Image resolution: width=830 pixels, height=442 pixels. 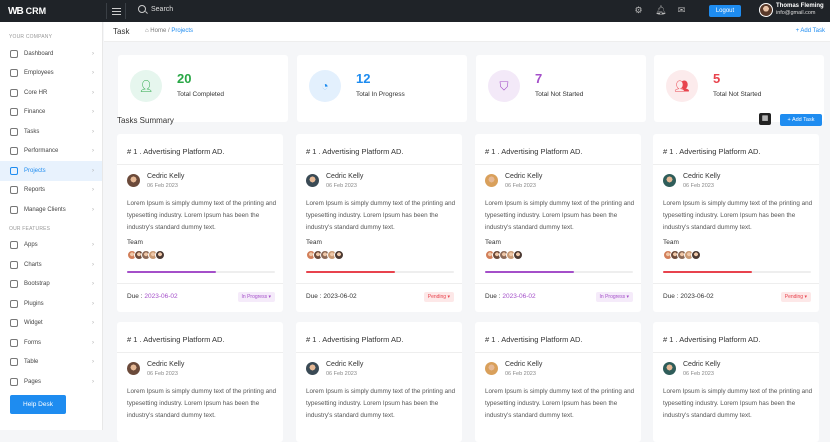 What do you see at coordinates (33, 323) in the screenshot?
I see `sidebar-item-label: Widget` at bounding box center [33, 323].